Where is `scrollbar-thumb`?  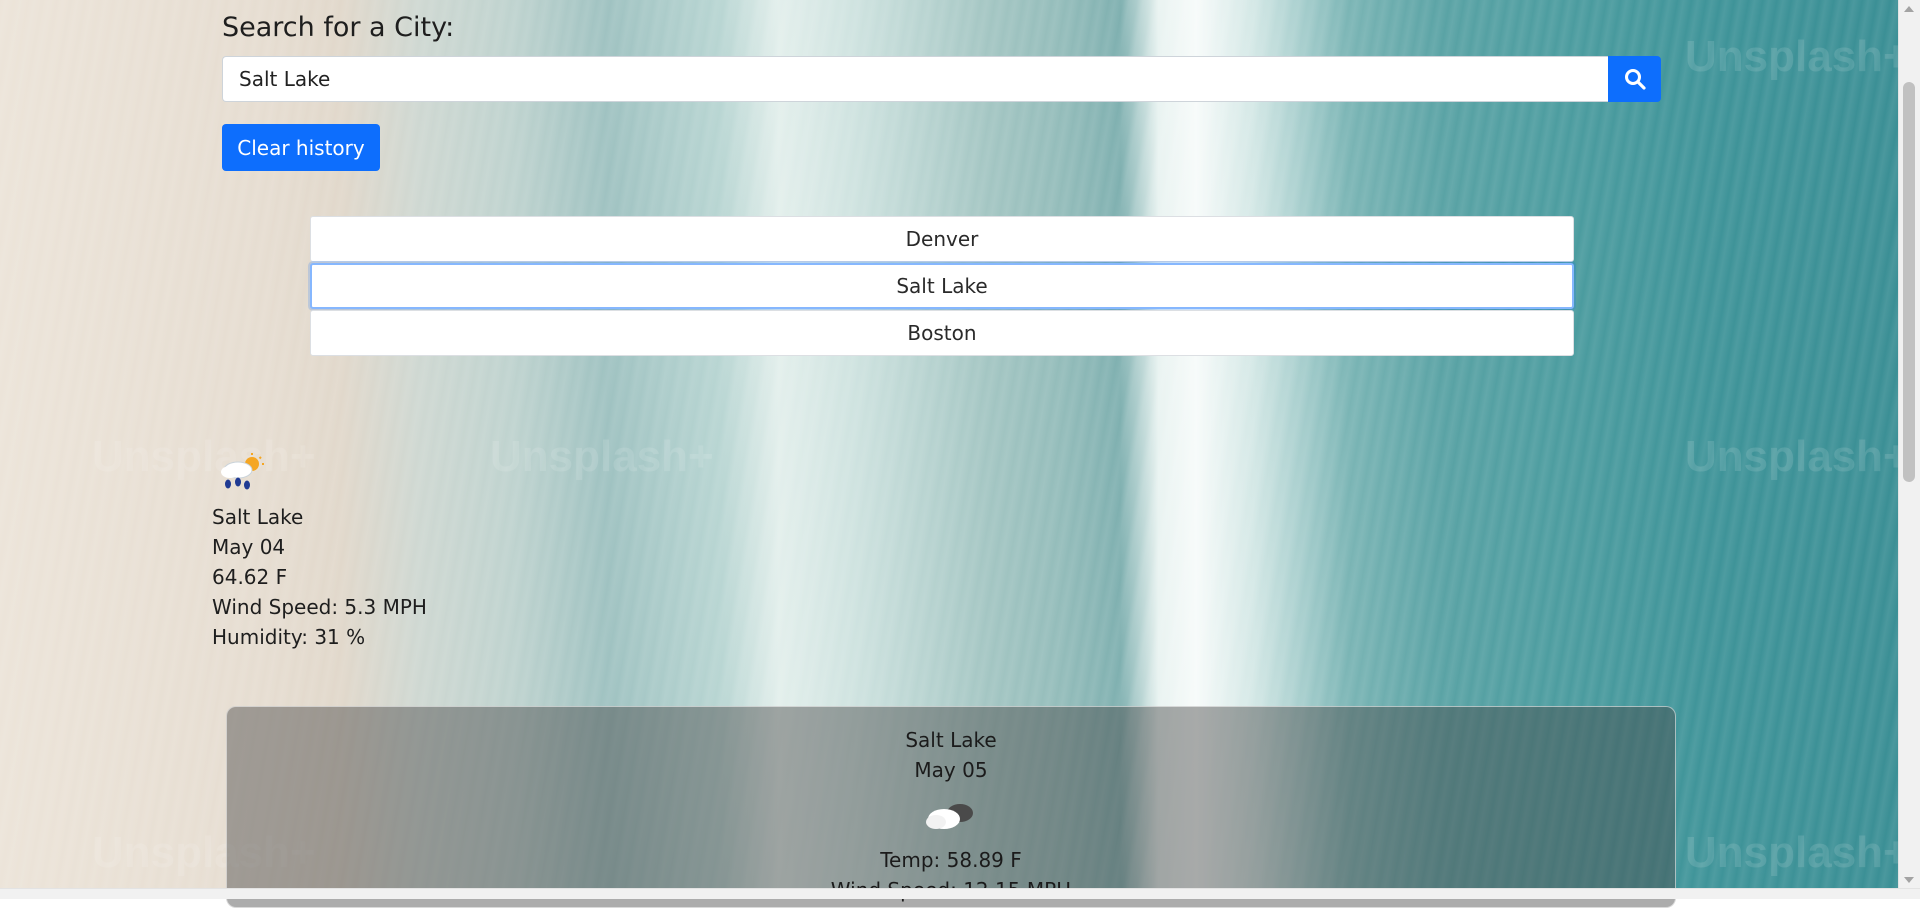
scrollbar-thumb is located at coordinates (1909, 282).